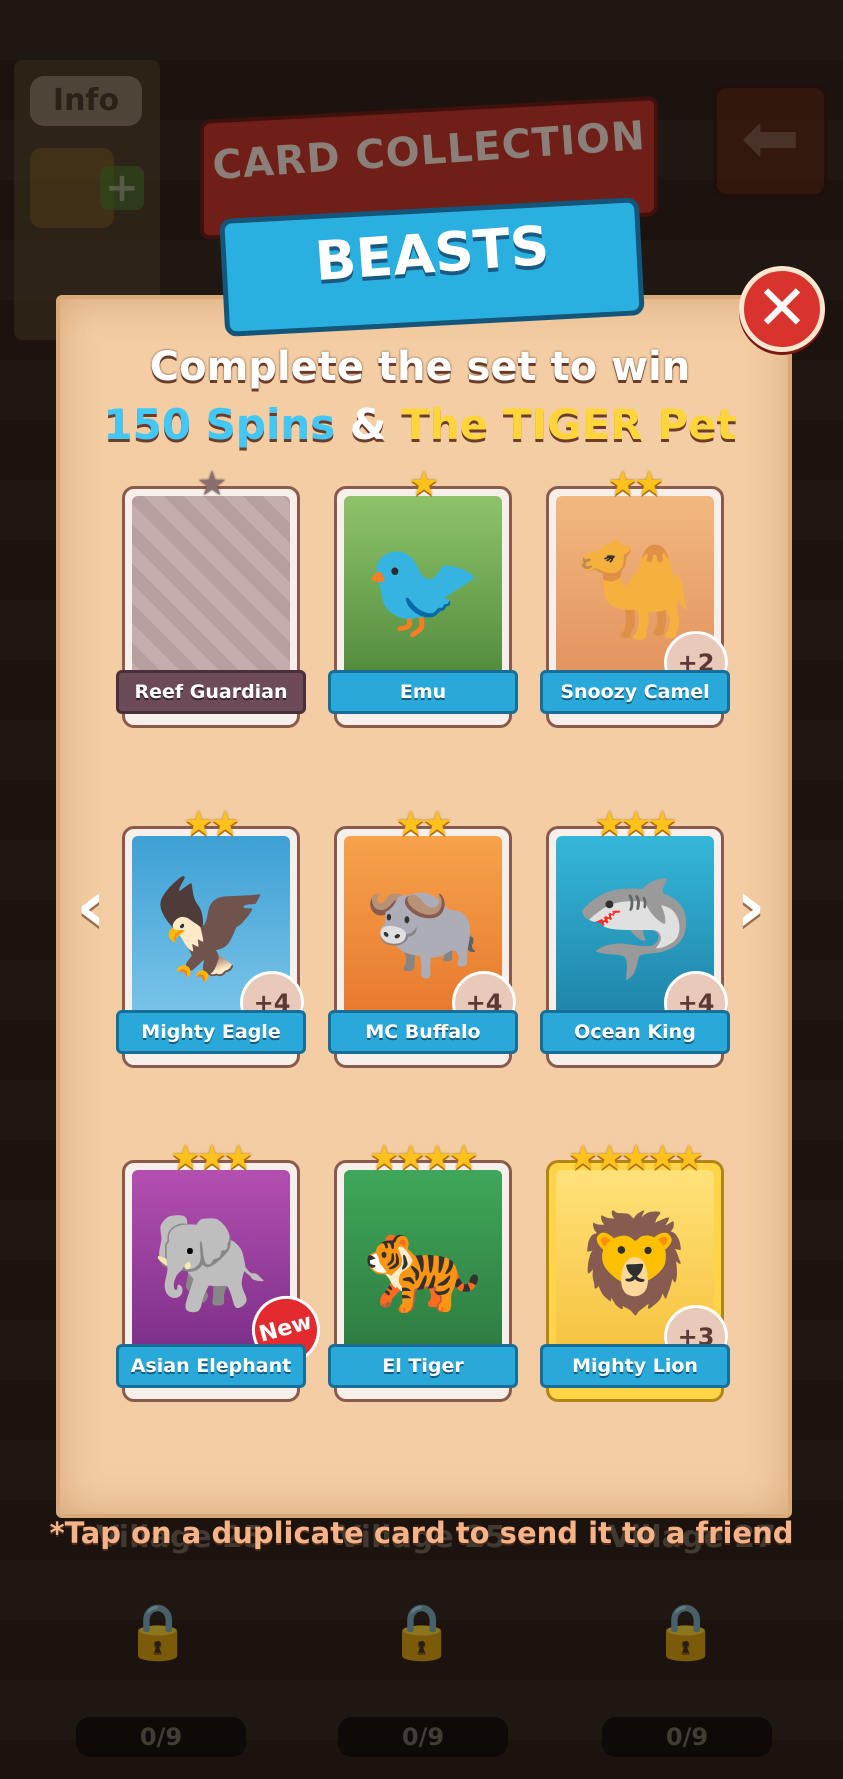 The image size is (843, 1779). I want to click on reward-line: 150 Spins & The TIGER Pet, so click(420, 424).